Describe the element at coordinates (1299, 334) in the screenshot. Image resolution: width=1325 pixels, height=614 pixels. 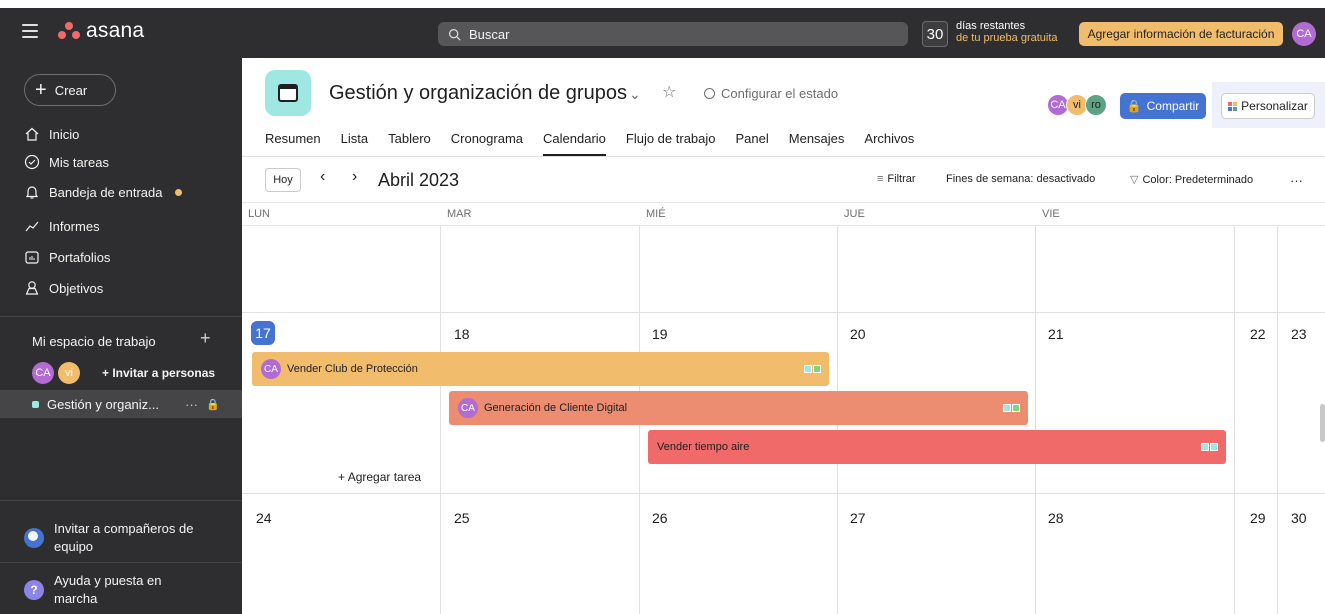
I see `date-number: 23` at that location.